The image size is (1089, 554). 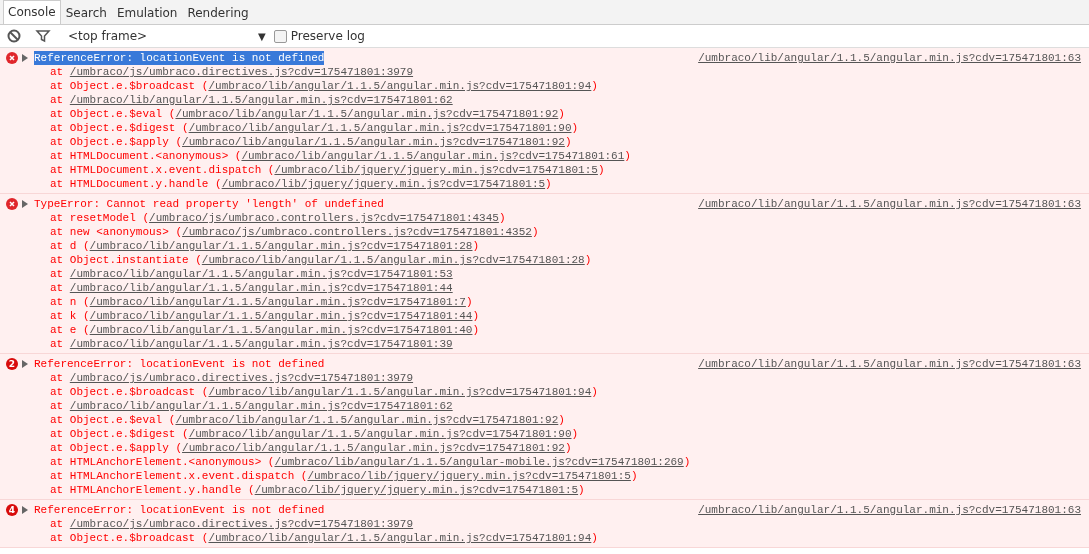 What do you see at coordinates (209, 204) in the screenshot?
I see `error-message: TypeError: Cannot read property 'length' of undefined` at bounding box center [209, 204].